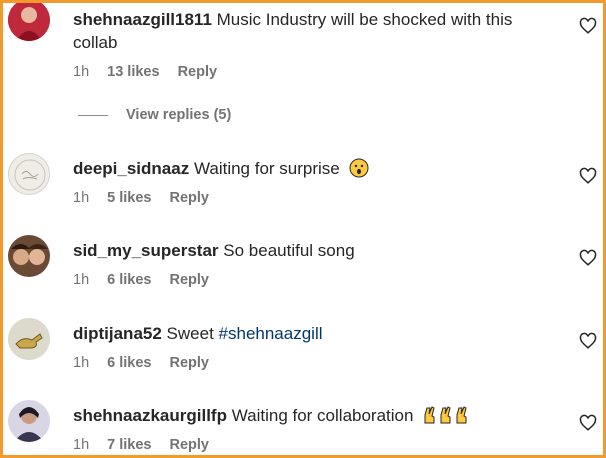 The height and width of the screenshot is (458, 606). I want to click on comment-likes: 5 likes, so click(129, 198).